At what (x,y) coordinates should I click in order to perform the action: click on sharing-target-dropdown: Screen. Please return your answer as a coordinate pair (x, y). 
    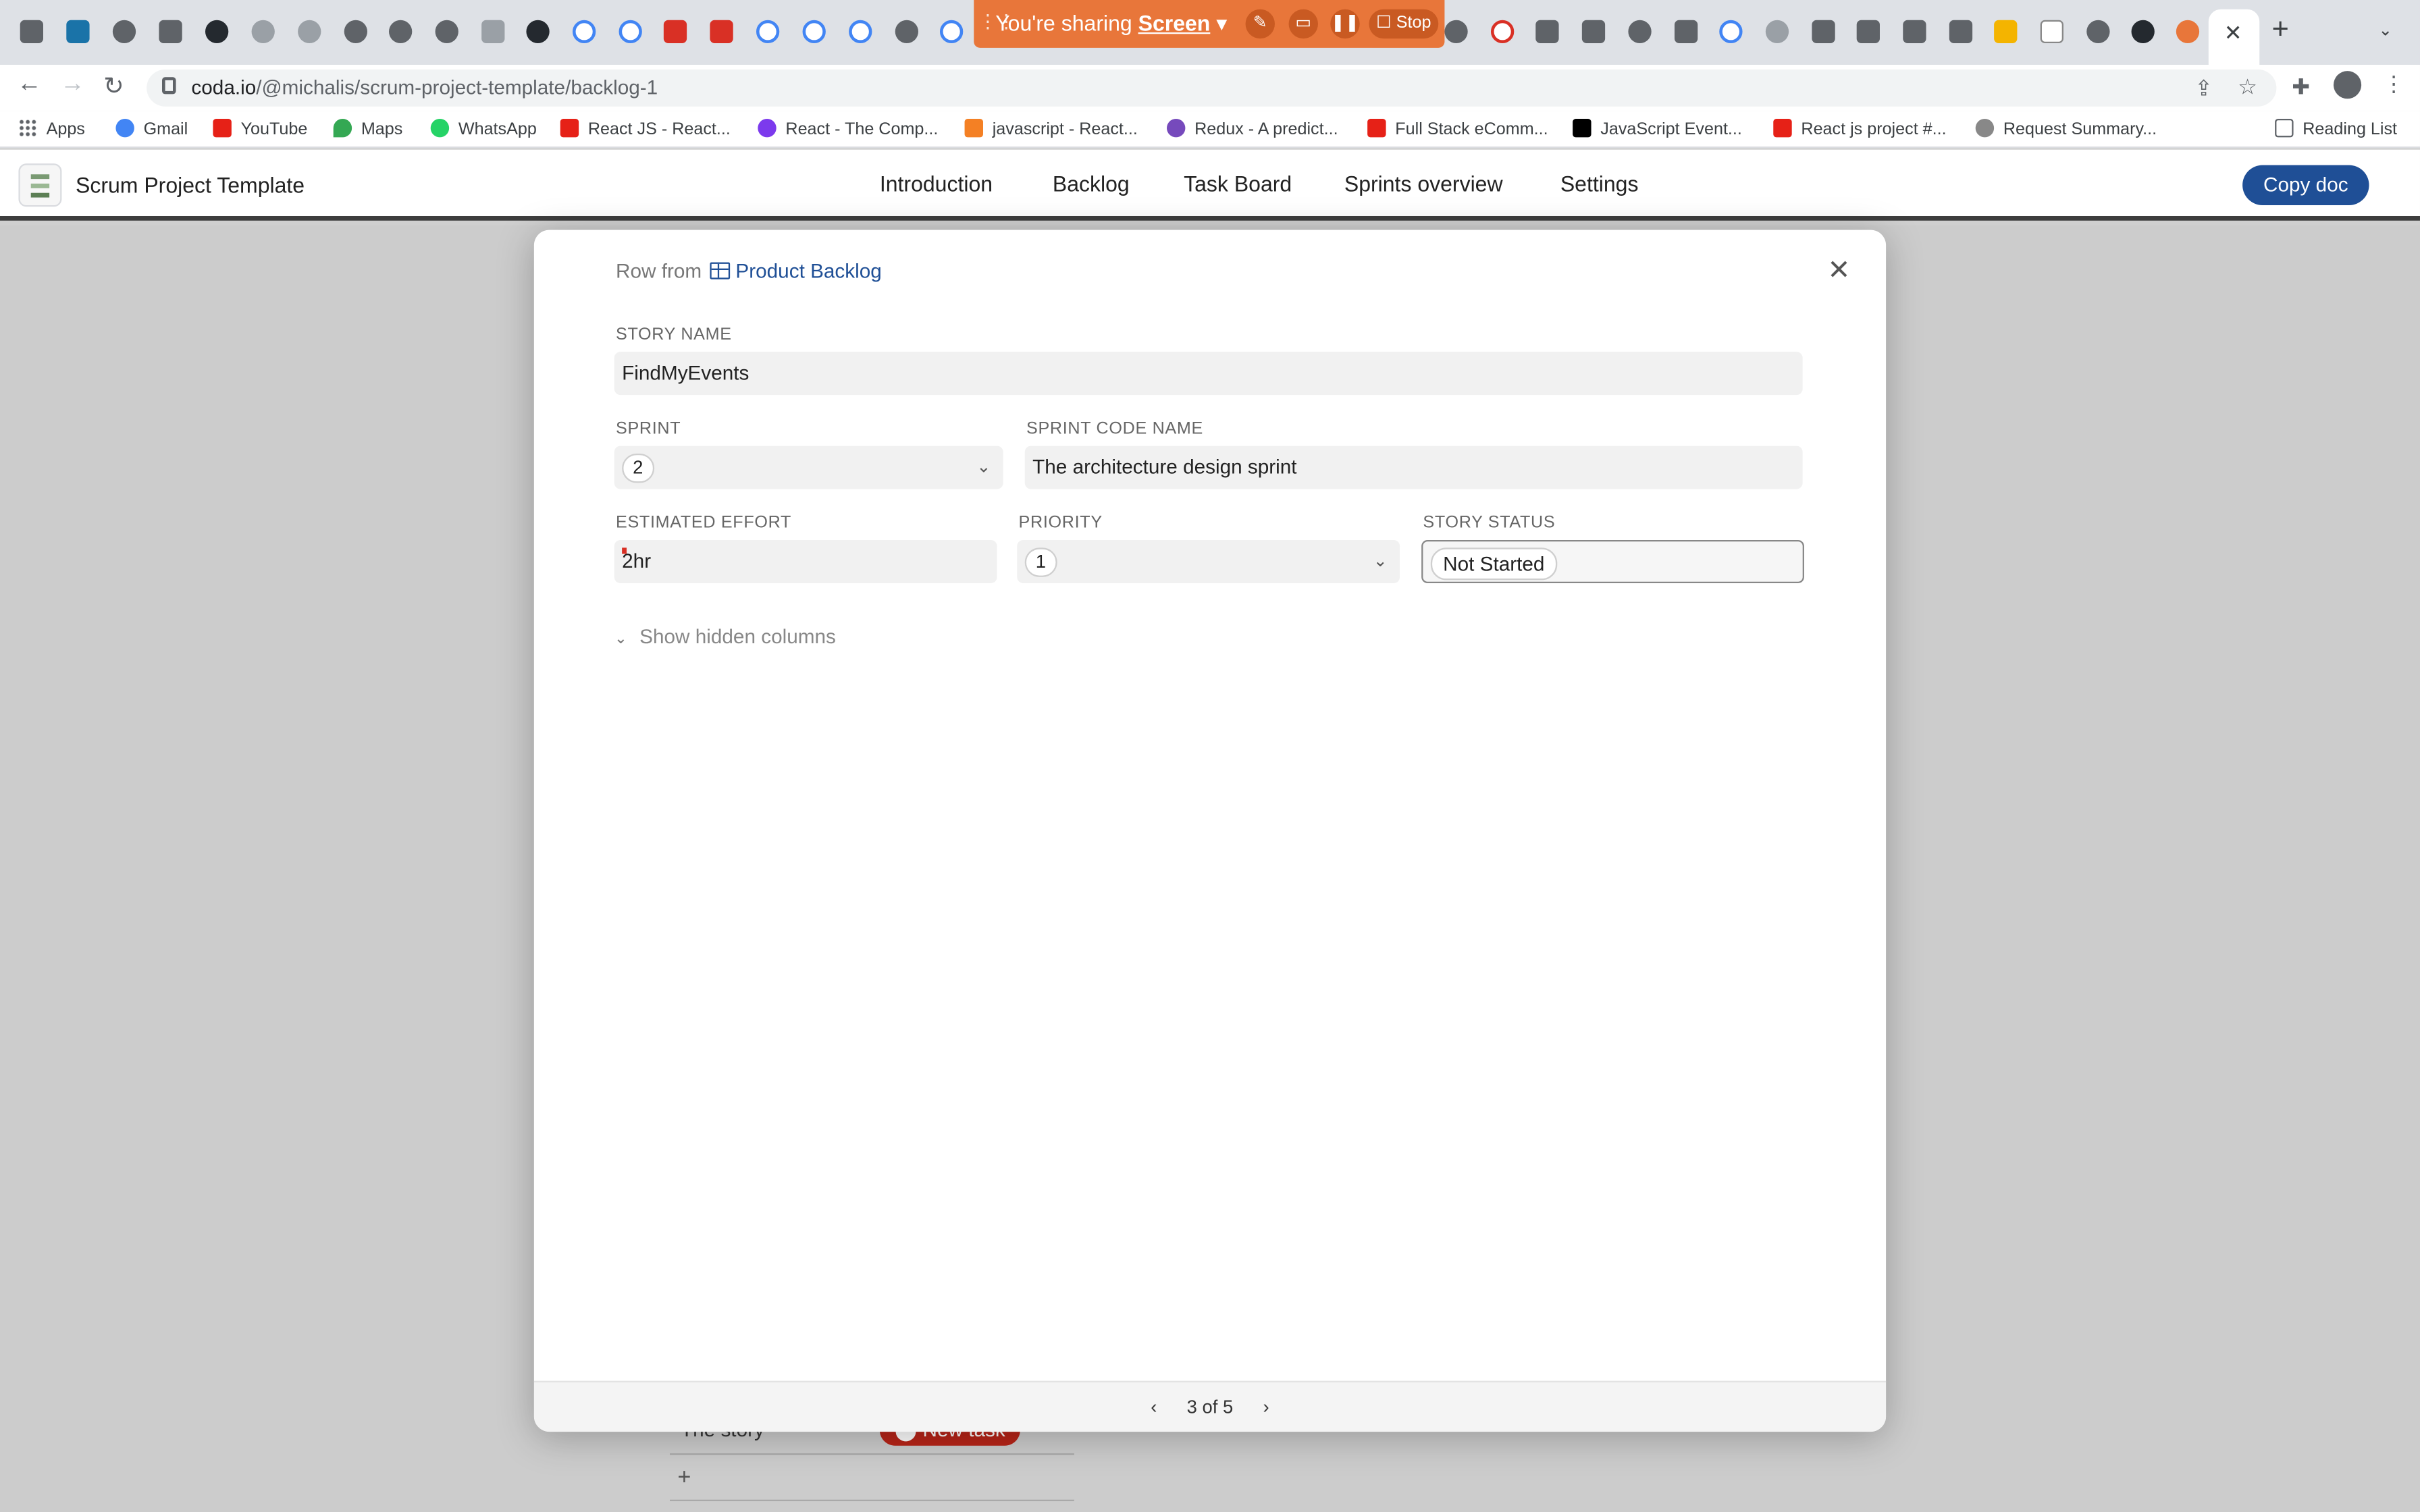
    Looking at the image, I should click on (1174, 23).